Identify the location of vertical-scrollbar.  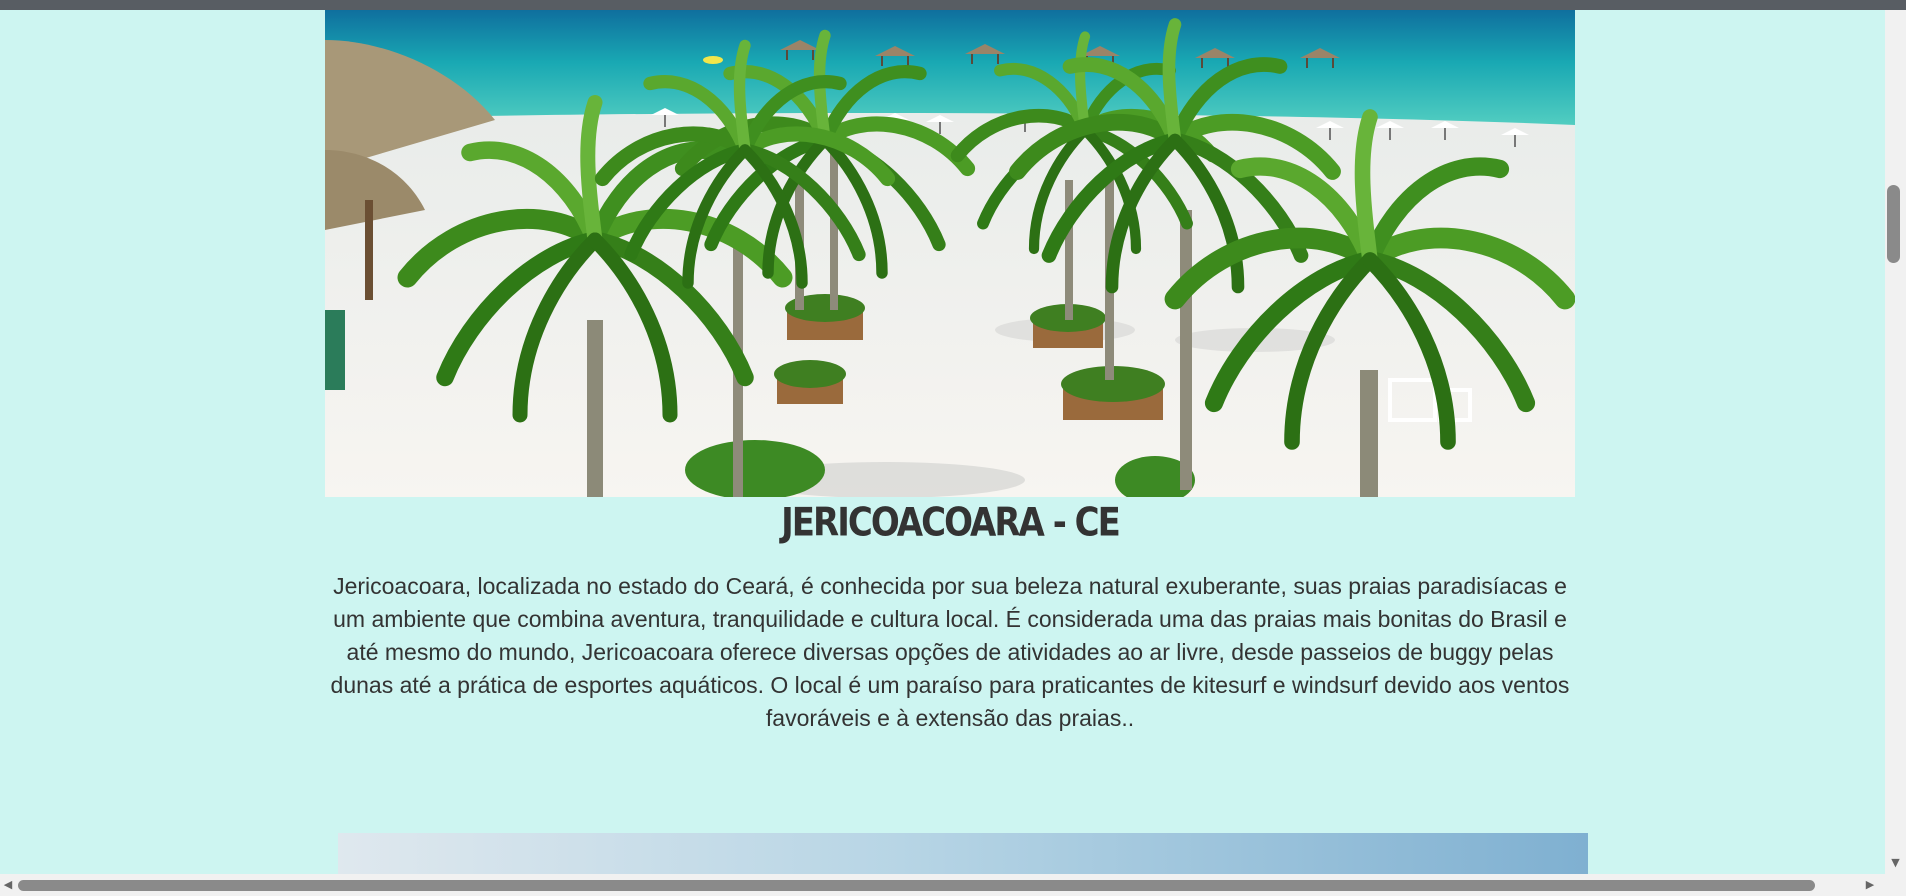
(1895, 442).